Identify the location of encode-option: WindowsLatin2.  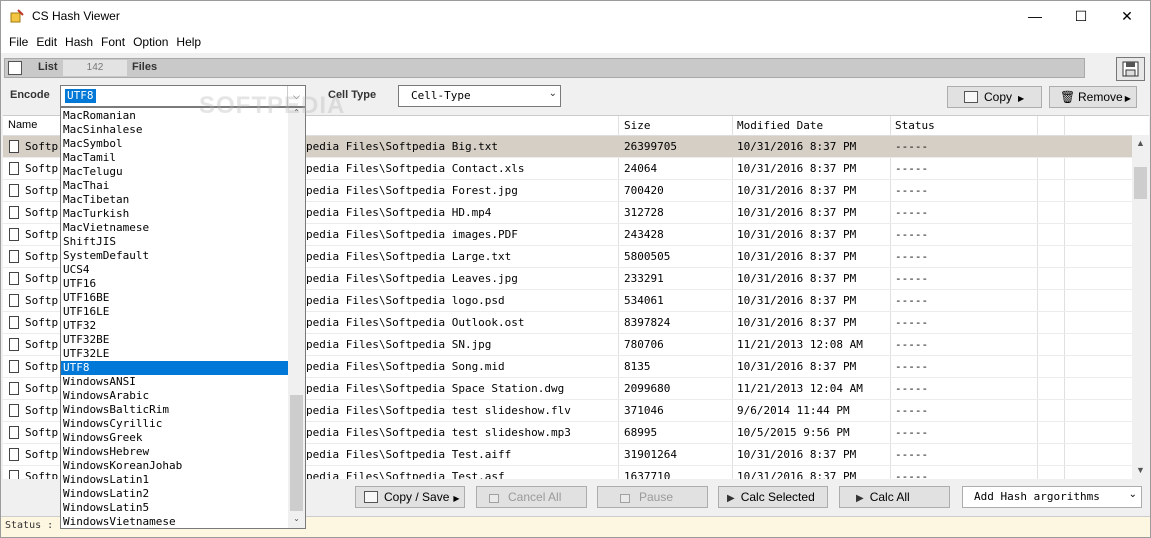
(175, 494).